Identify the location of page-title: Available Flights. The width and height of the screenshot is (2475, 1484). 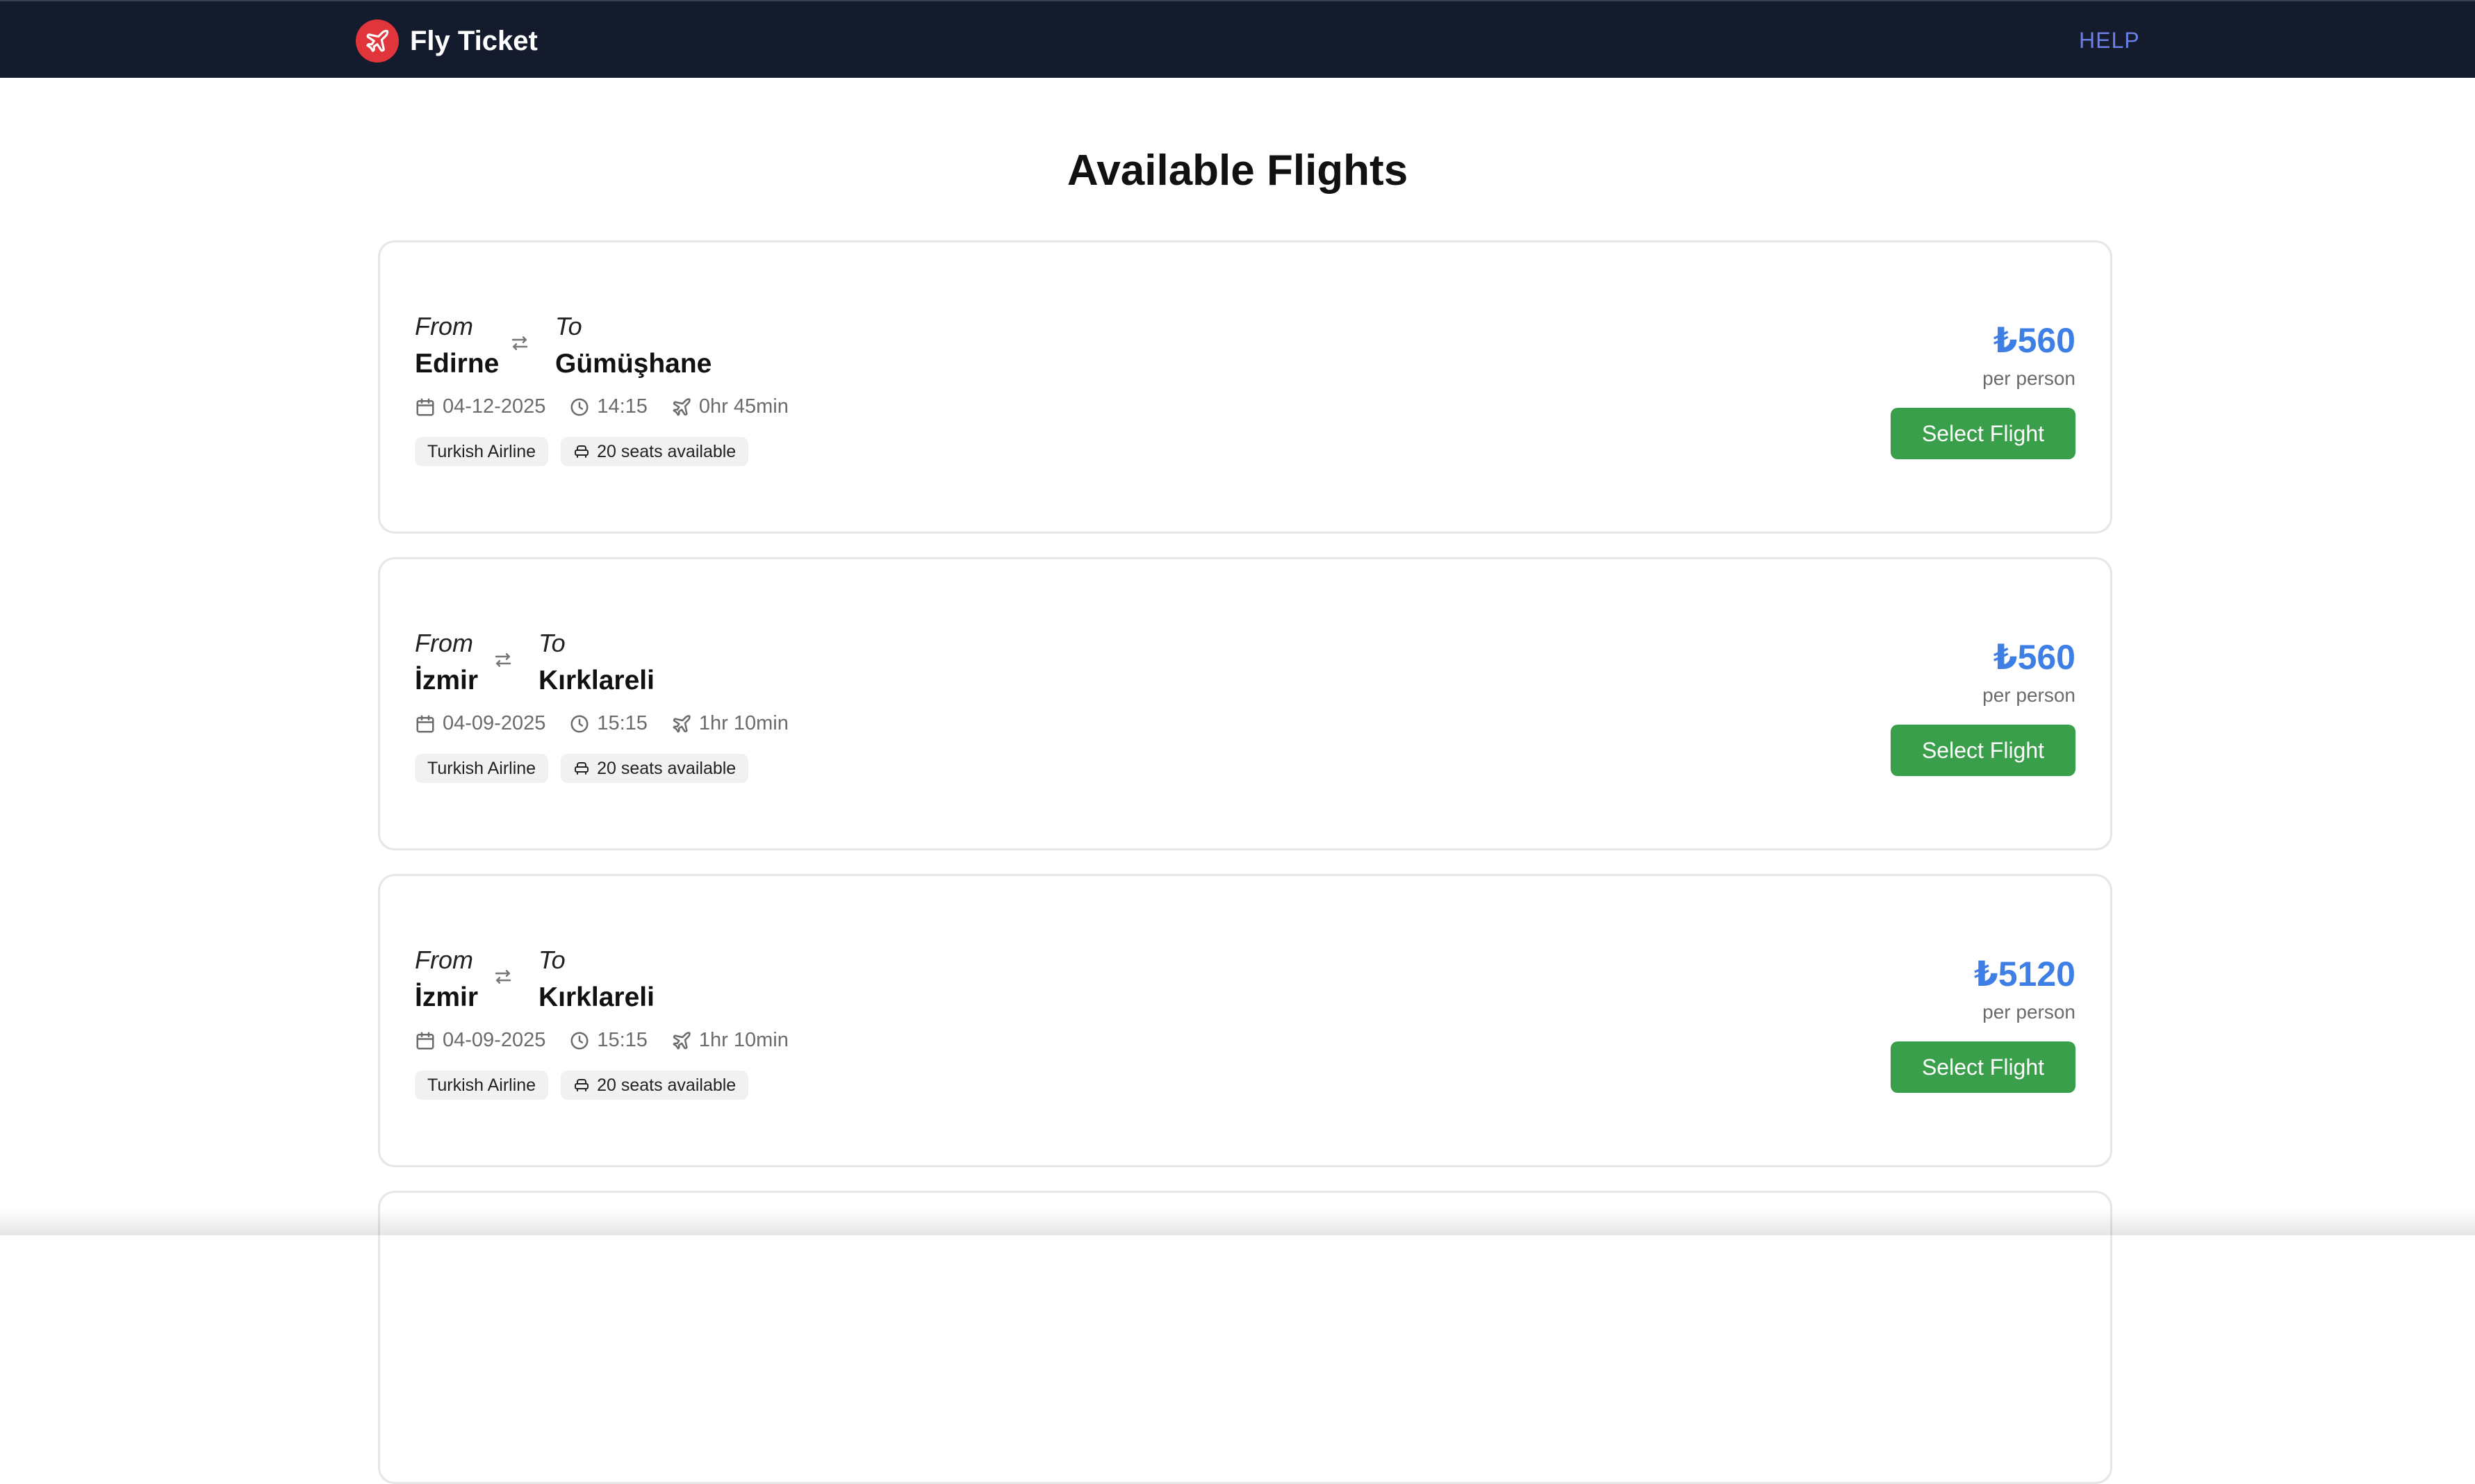
(1237, 171).